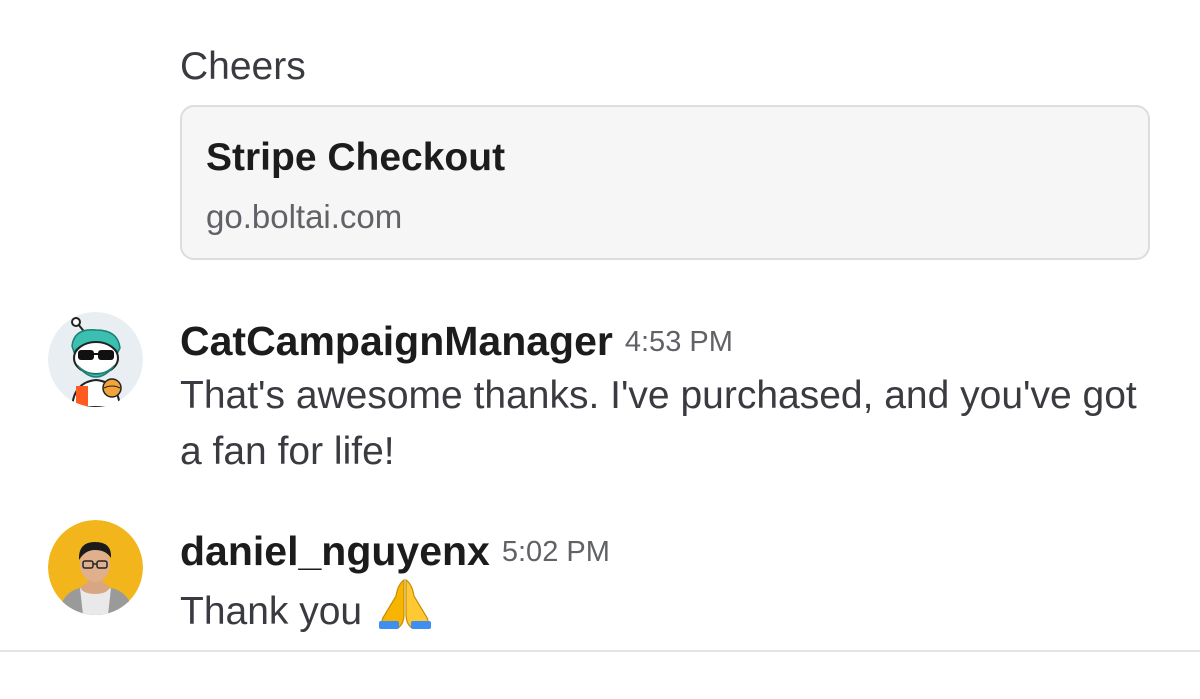 The image size is (1200, 699). Describe the element at coordinates (271, 611) in the screenshot. I see `message-text: Thank you` at that location.